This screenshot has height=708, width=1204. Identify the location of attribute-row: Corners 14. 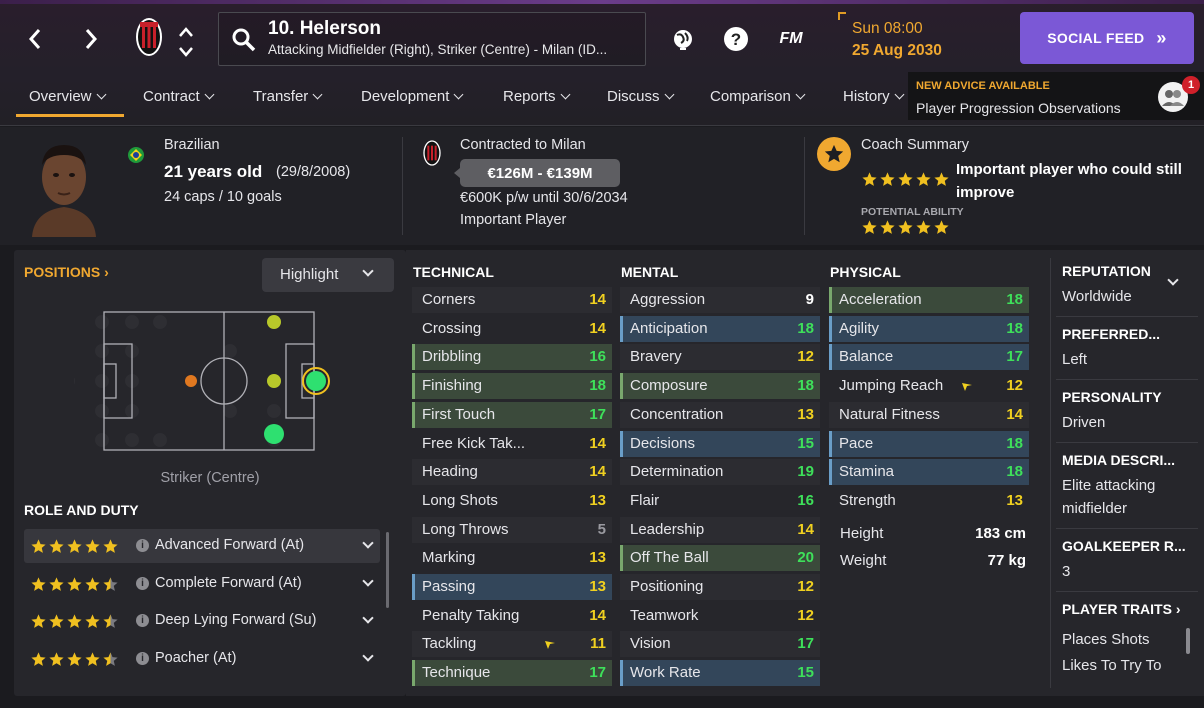
(512, 300).